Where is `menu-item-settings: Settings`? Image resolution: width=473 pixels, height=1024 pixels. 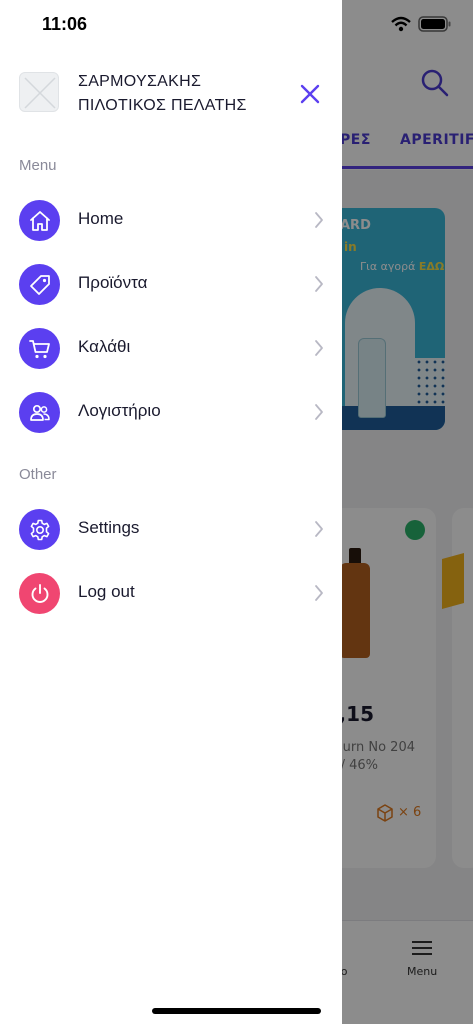 menu-item-settings: Settings is located at coordinates (171, 529).